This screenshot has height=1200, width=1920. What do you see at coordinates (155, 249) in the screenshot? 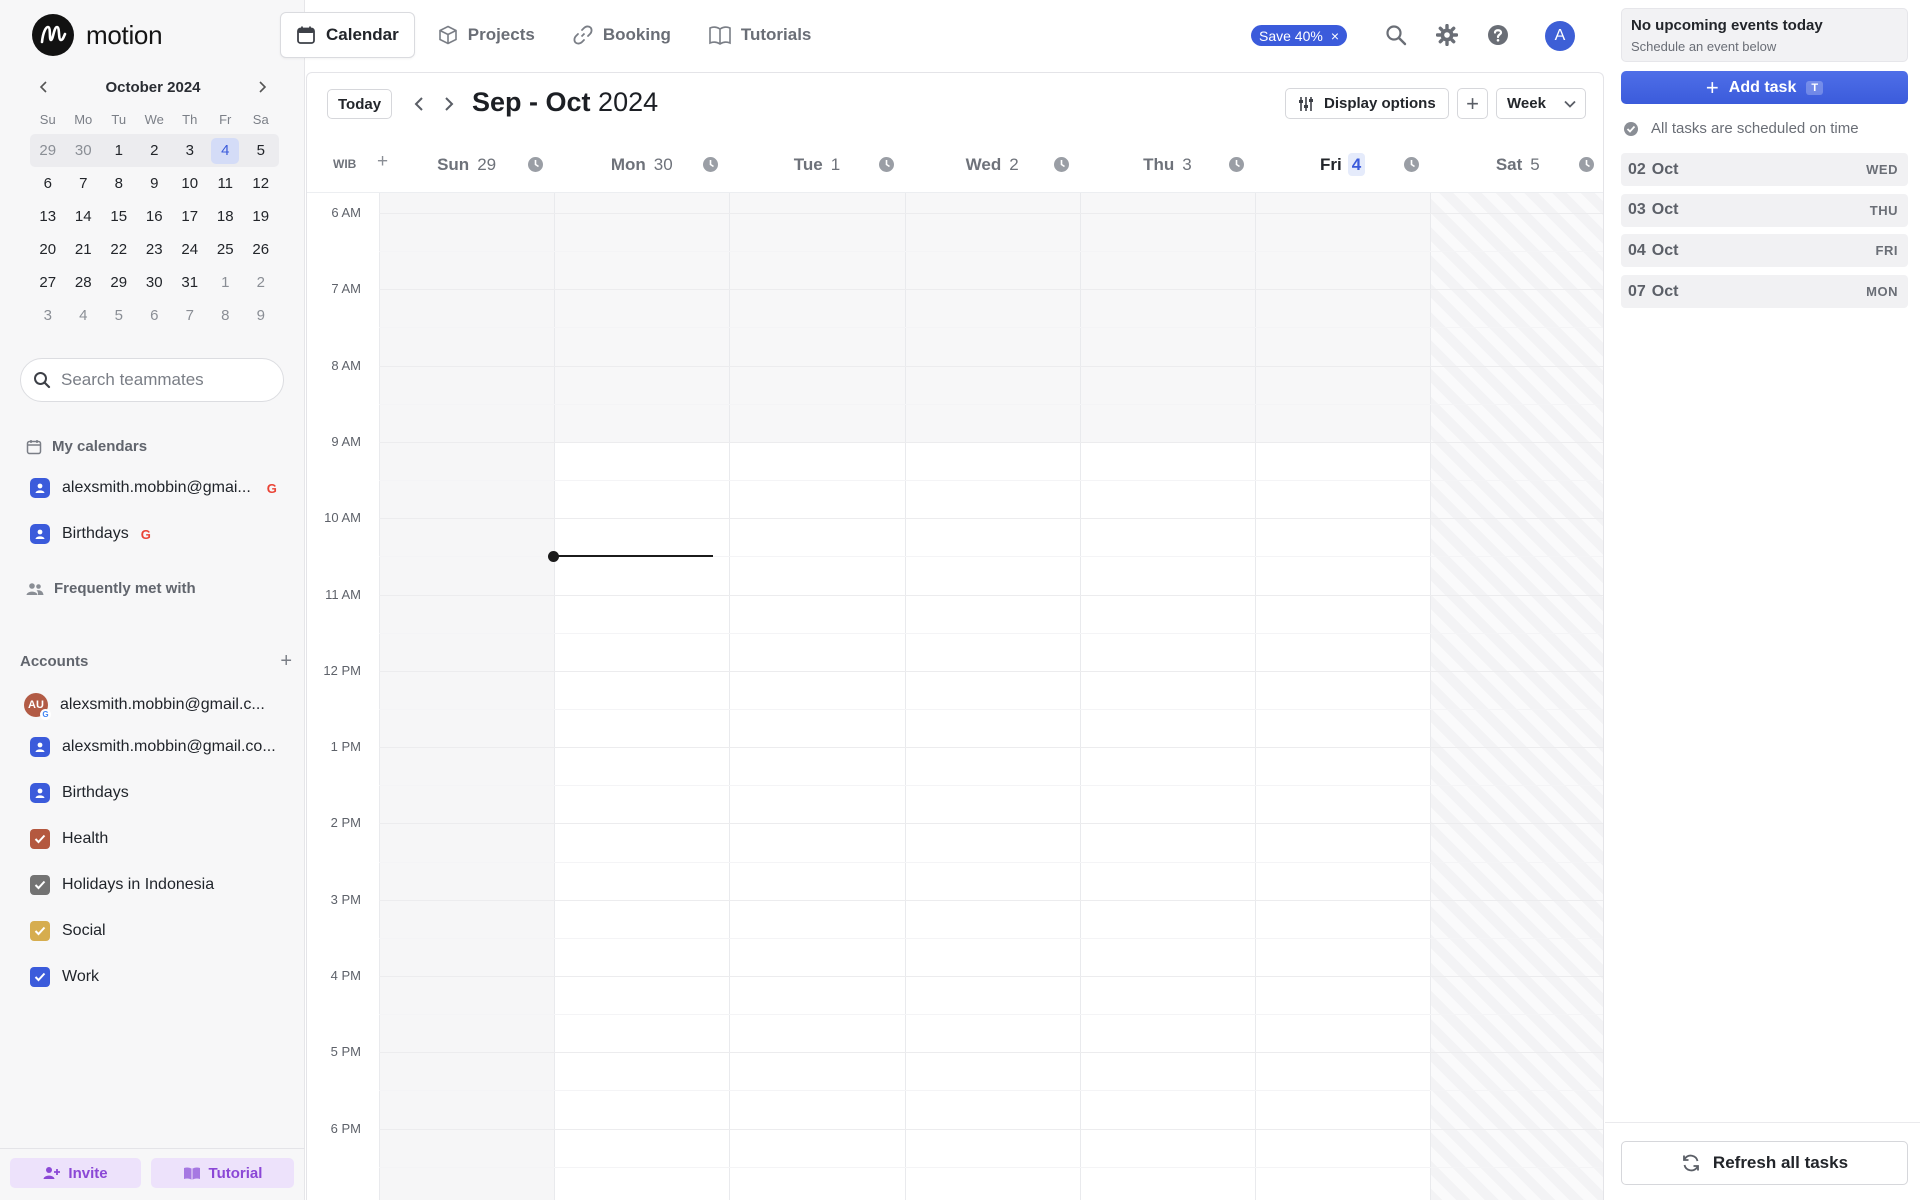
I see `mini-calendar-day: 23` at bounding box center [155, 249].